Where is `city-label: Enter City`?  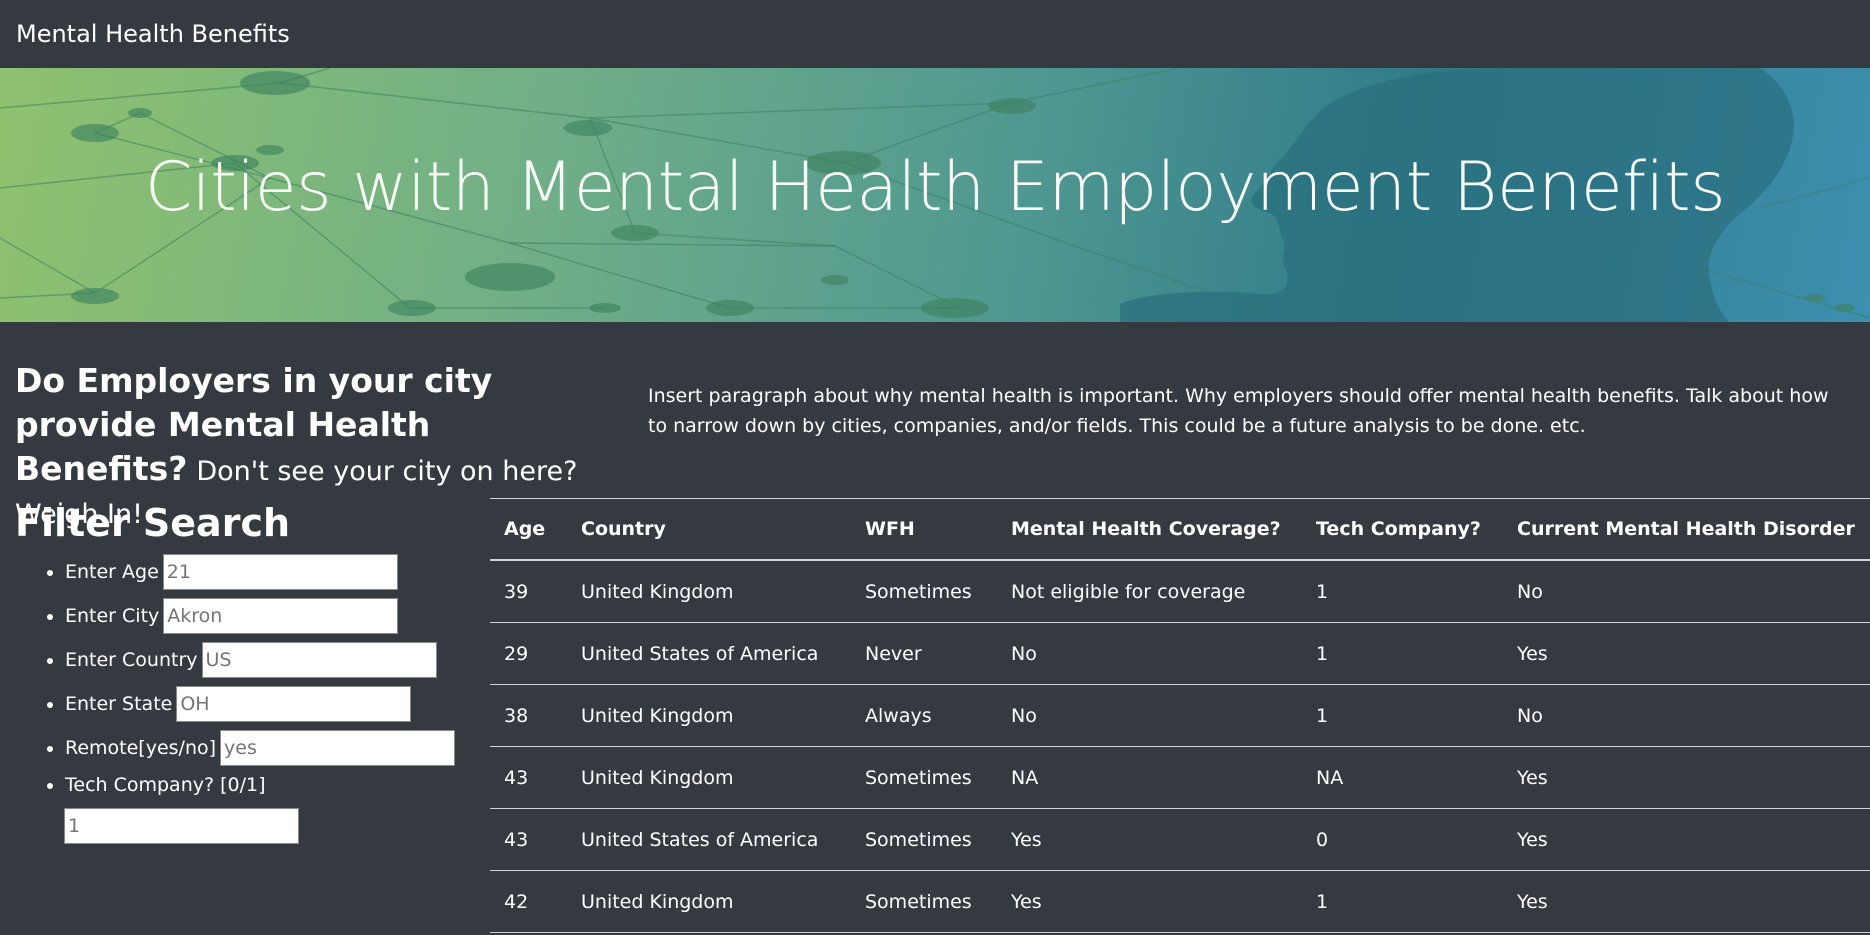
city-label: Enter City is located at coordinates (112, 616).